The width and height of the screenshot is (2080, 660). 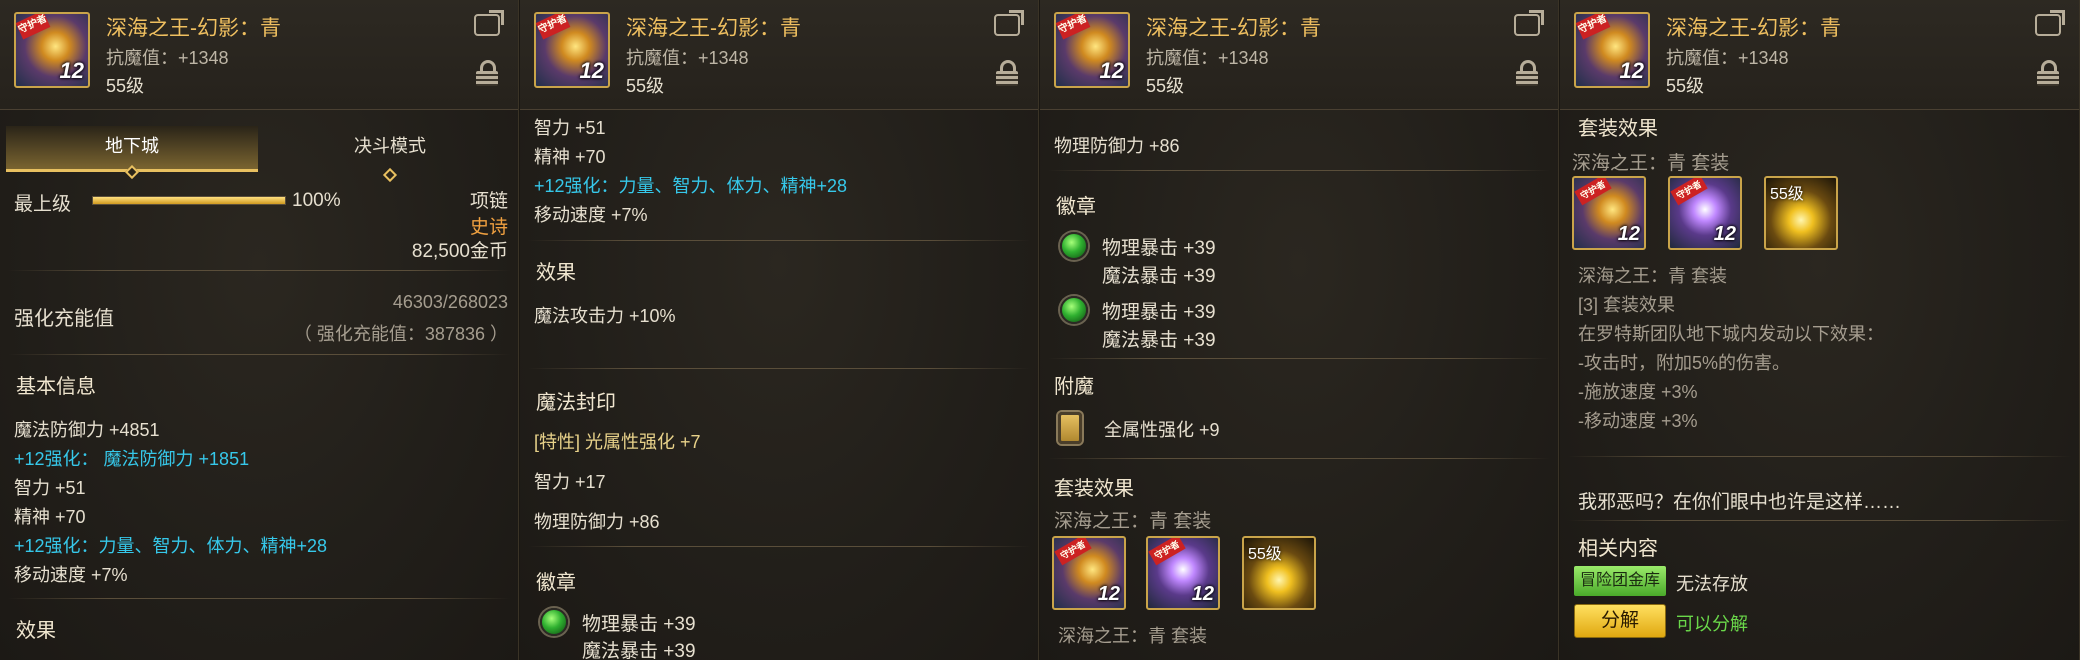 I want to click on disassemble-button: 分解, so click(x=1620, y=621).